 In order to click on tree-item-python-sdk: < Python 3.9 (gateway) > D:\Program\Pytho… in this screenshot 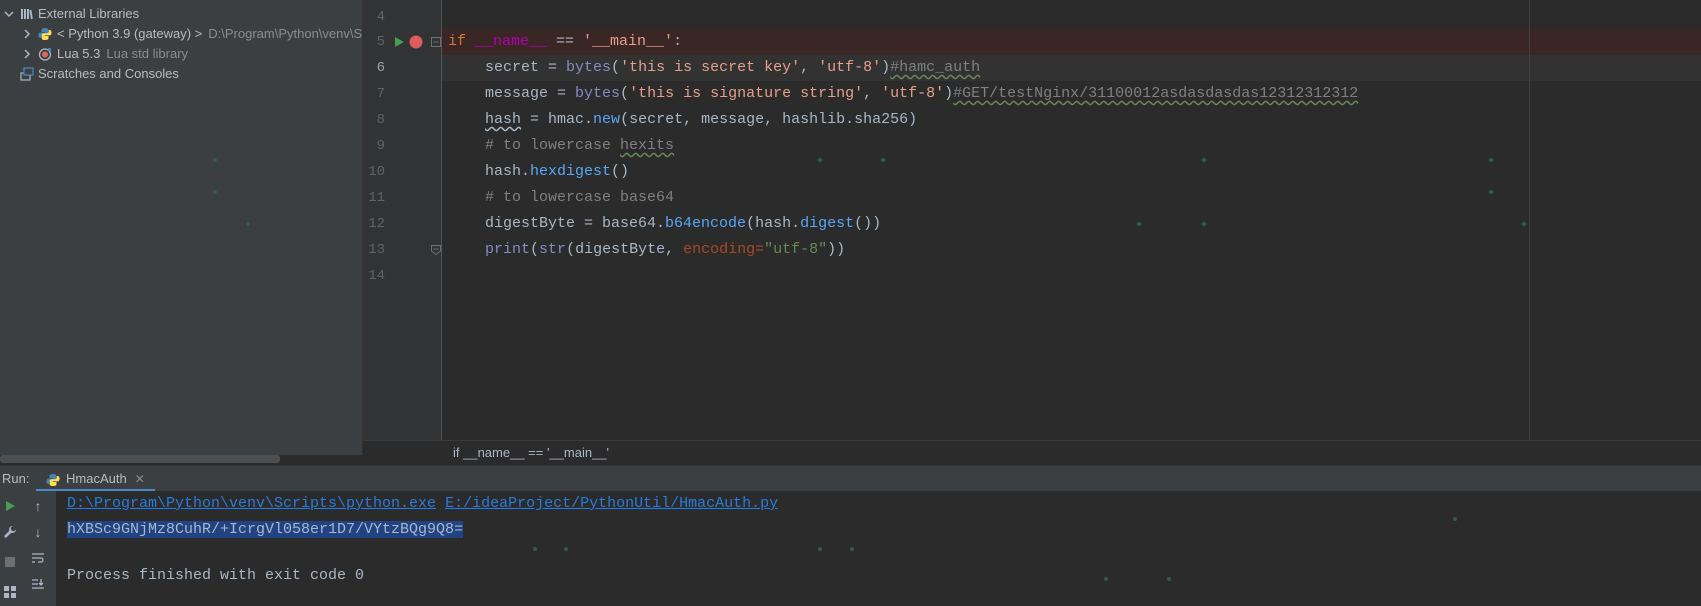, I will do `click(181, 34)`.